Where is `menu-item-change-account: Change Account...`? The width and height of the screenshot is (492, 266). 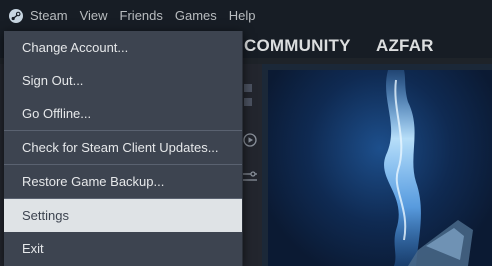 menu-item-change-account: Change Account... is located at coordinates (123, 47).